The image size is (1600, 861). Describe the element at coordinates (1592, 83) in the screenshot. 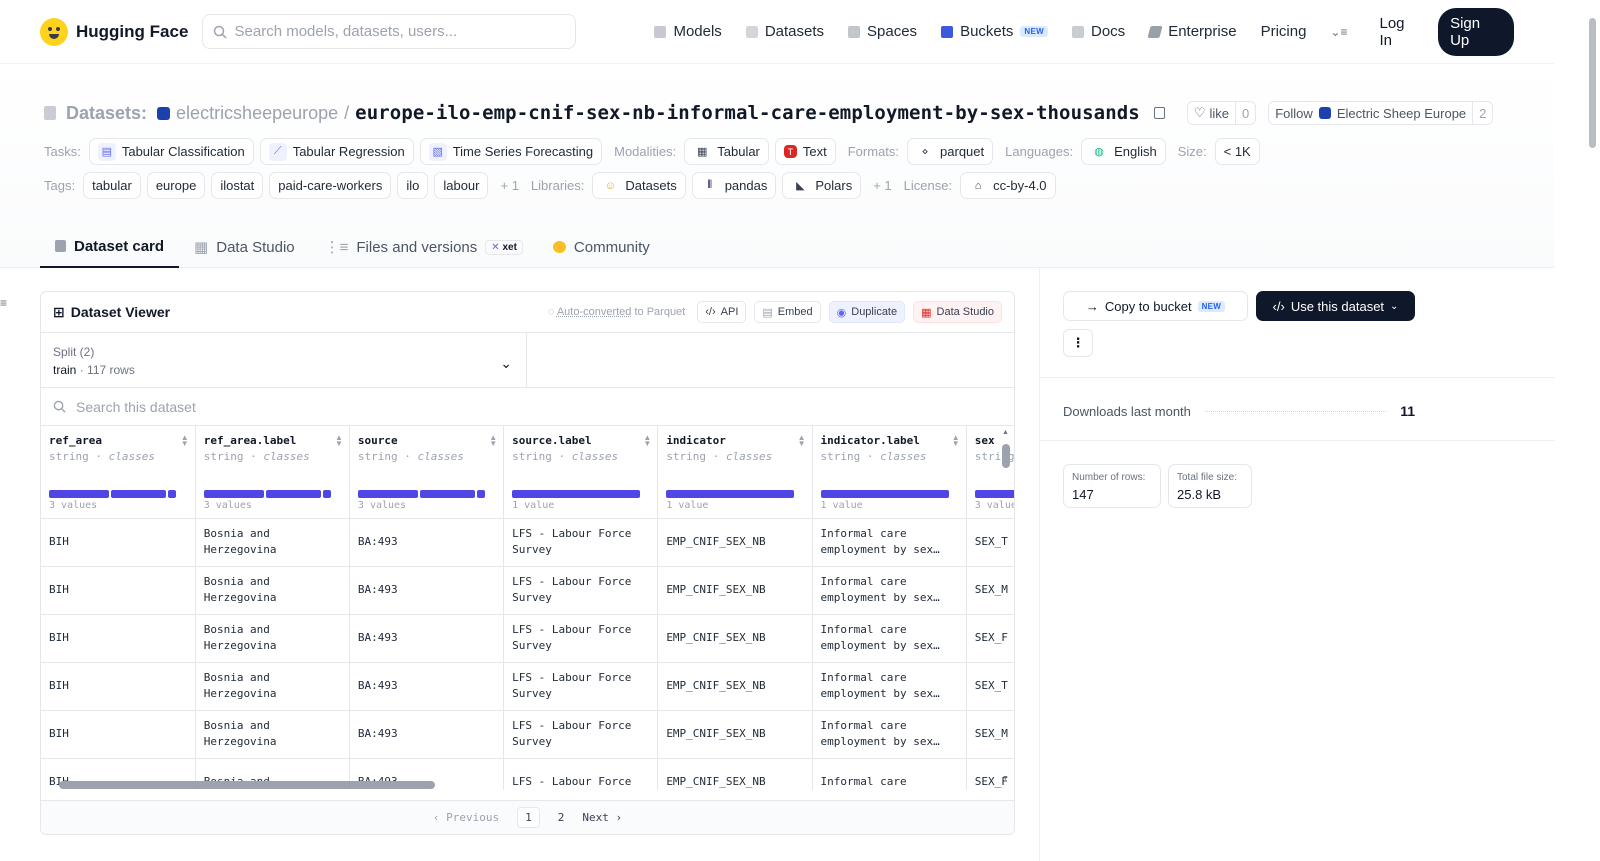

I see `page-scroll-thumb` at that location.